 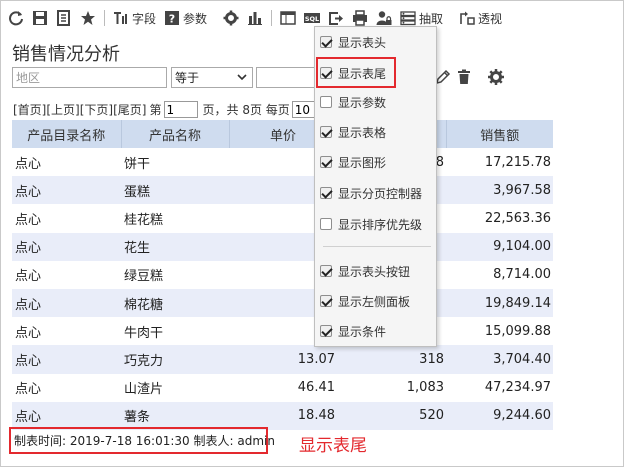 I want to click on save-icon, so click(x=40, y=18).